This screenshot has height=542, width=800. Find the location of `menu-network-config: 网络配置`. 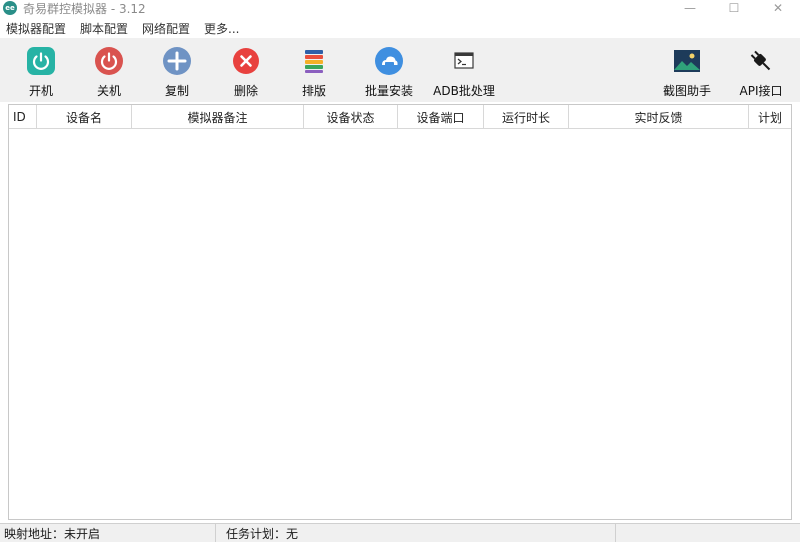

menu-network-config: 网络配置 is located at coordinates (166, 28).